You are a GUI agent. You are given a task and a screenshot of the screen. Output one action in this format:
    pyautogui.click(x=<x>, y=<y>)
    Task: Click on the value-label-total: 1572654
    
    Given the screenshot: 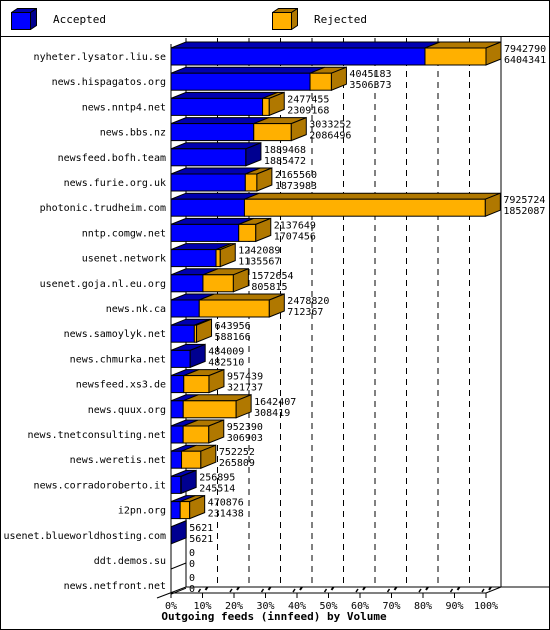 What is the action you would take?
    pyautogui.click(x=272, y=276)
    